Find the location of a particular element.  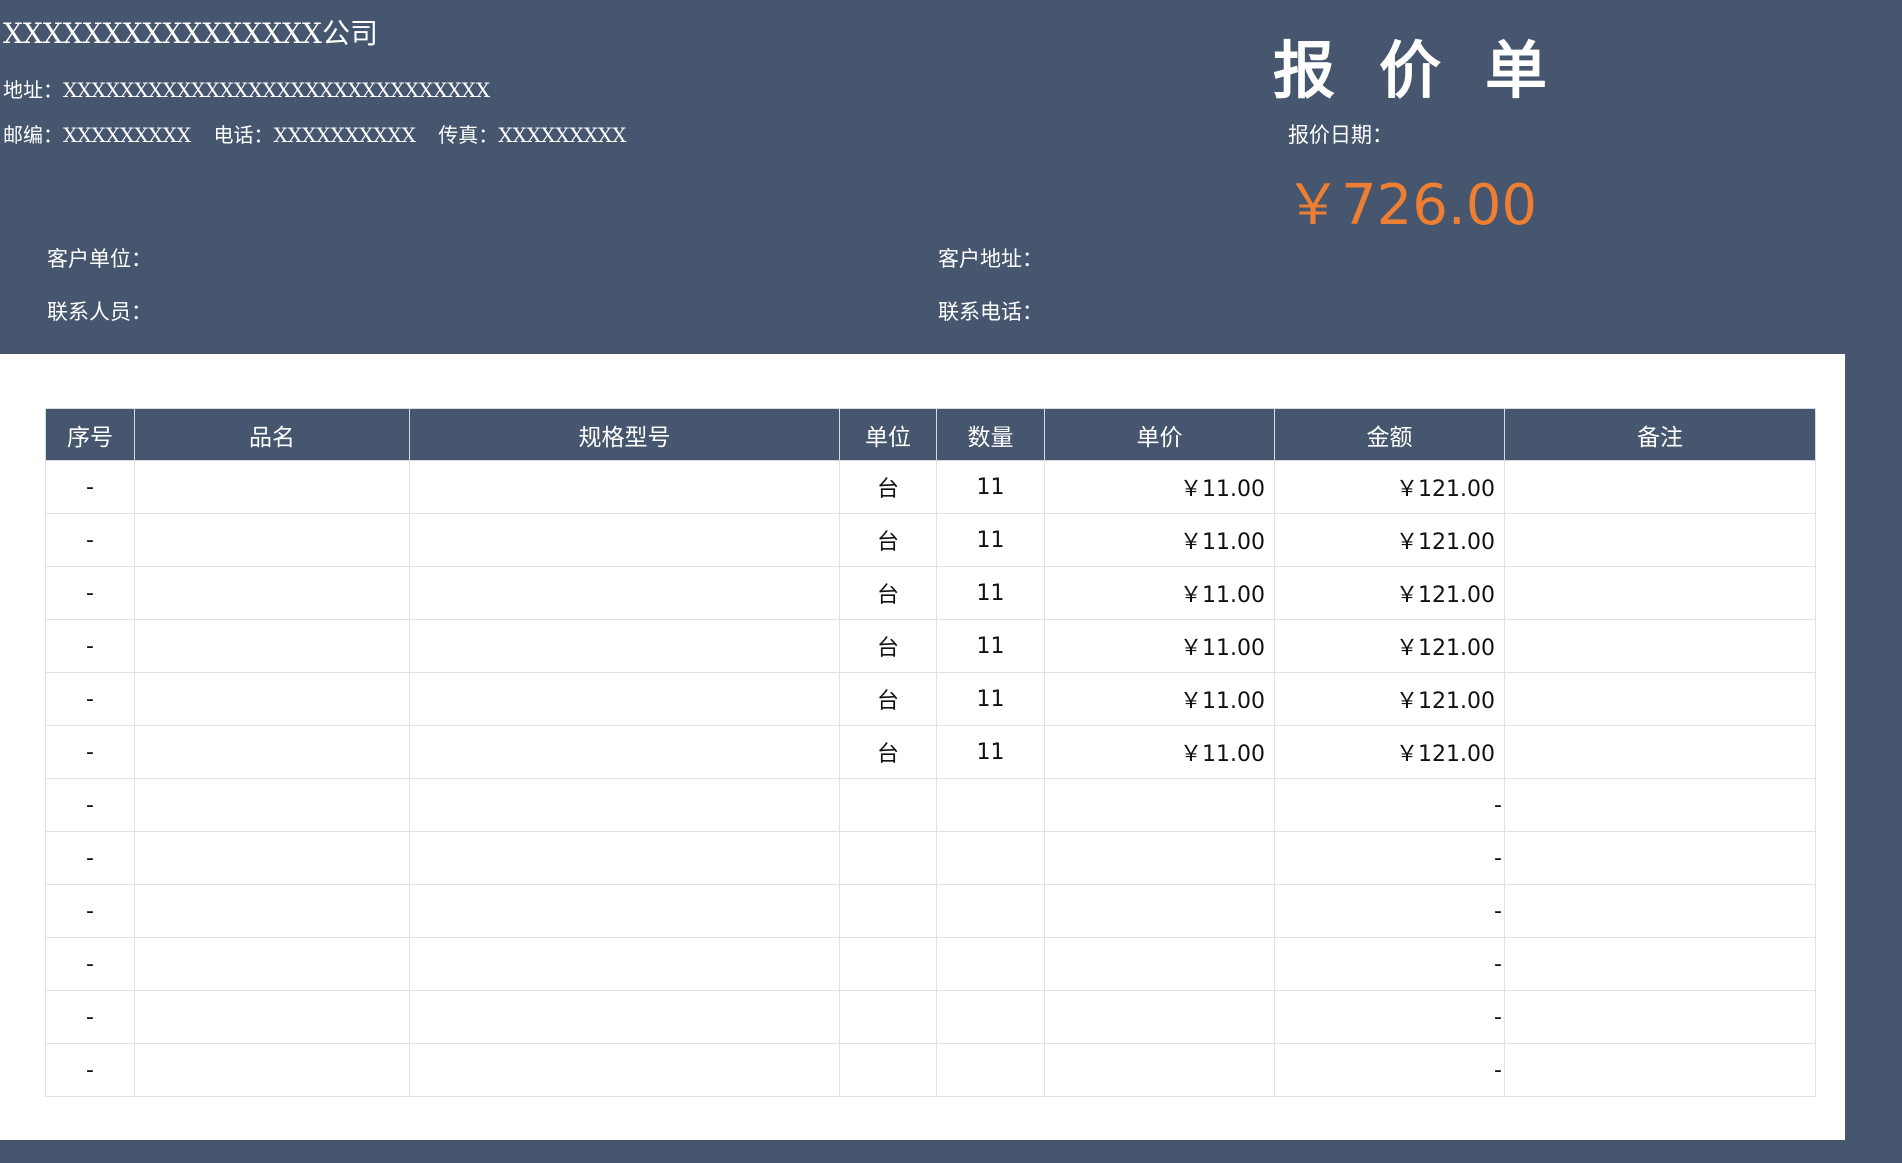

header-amount: 金额 is located at coordinates (1389, 434).